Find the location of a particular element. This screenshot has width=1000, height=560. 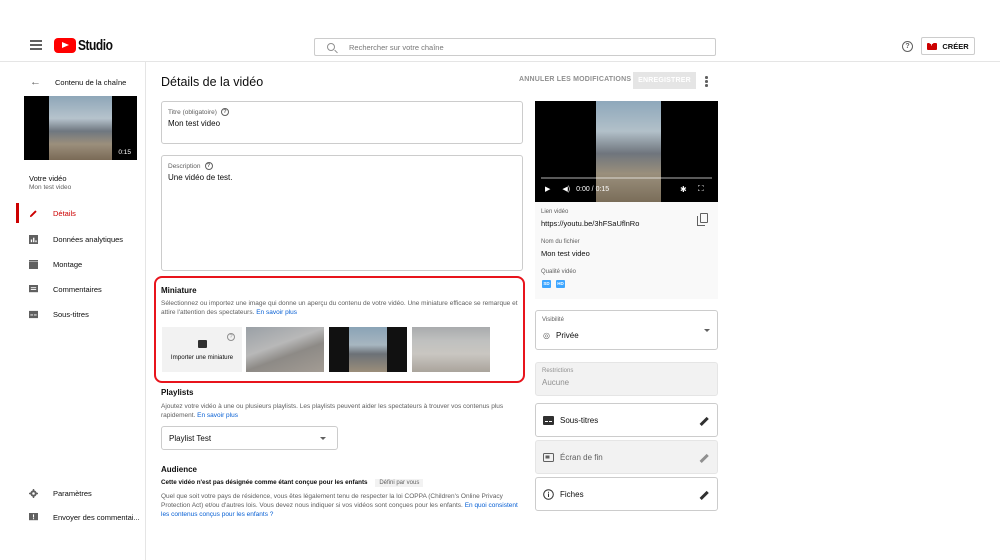

studio-logo: Studio is located at coordinates (87, 45).